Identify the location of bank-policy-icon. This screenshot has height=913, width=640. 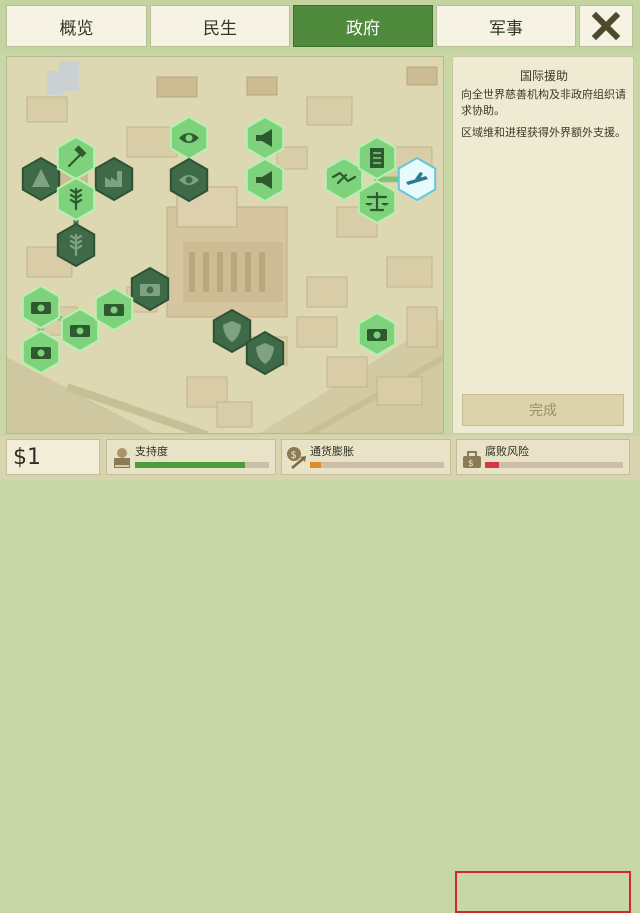
(150, 290).